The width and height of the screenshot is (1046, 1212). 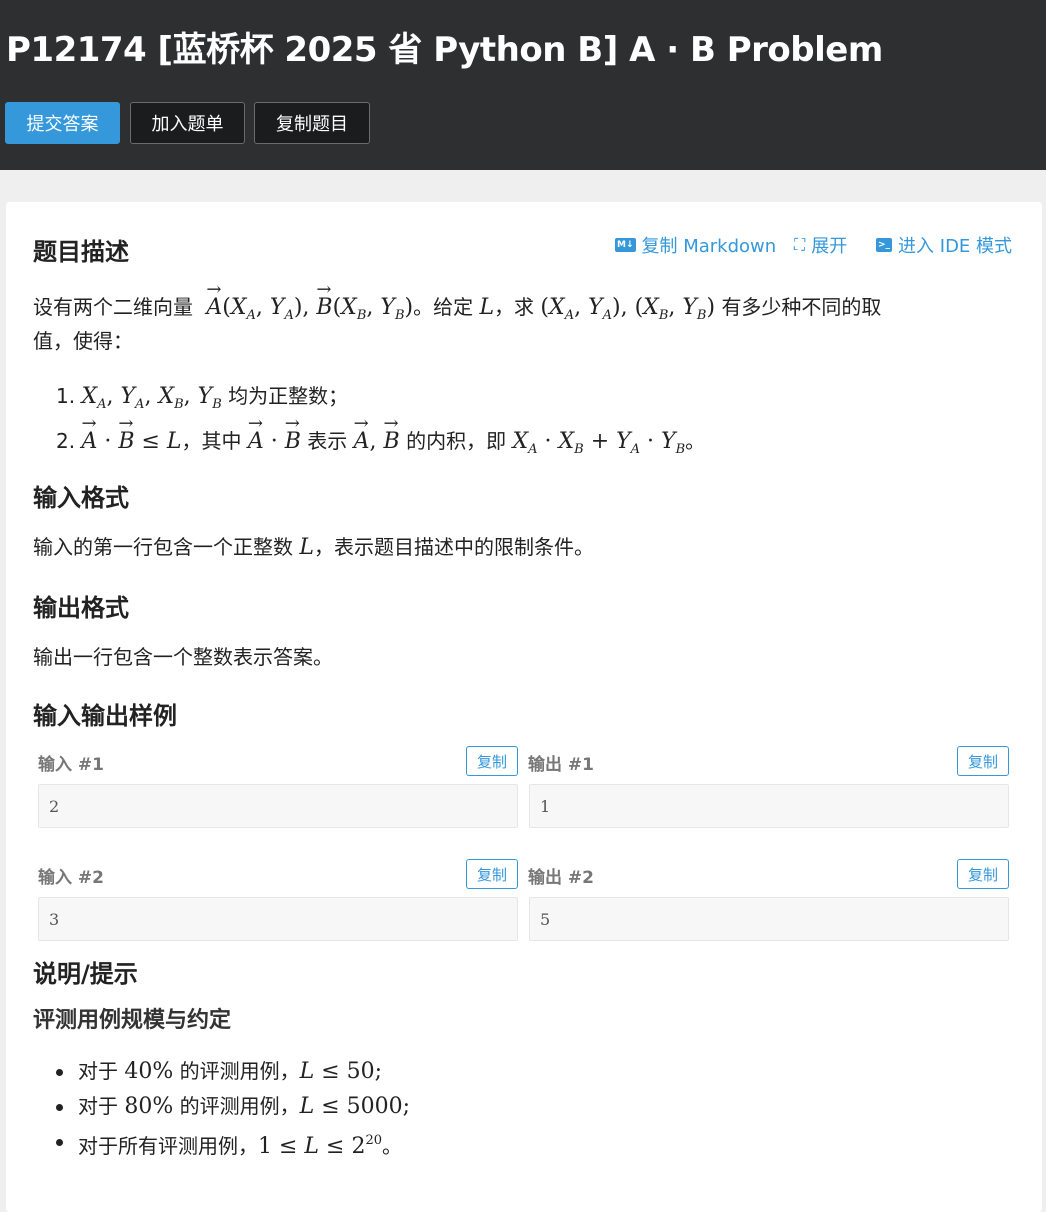 What do you see at coordinates (105, 716) in the screenshot?
I see `samples-title: 输入输出样例` at bounding box center [105, 716].